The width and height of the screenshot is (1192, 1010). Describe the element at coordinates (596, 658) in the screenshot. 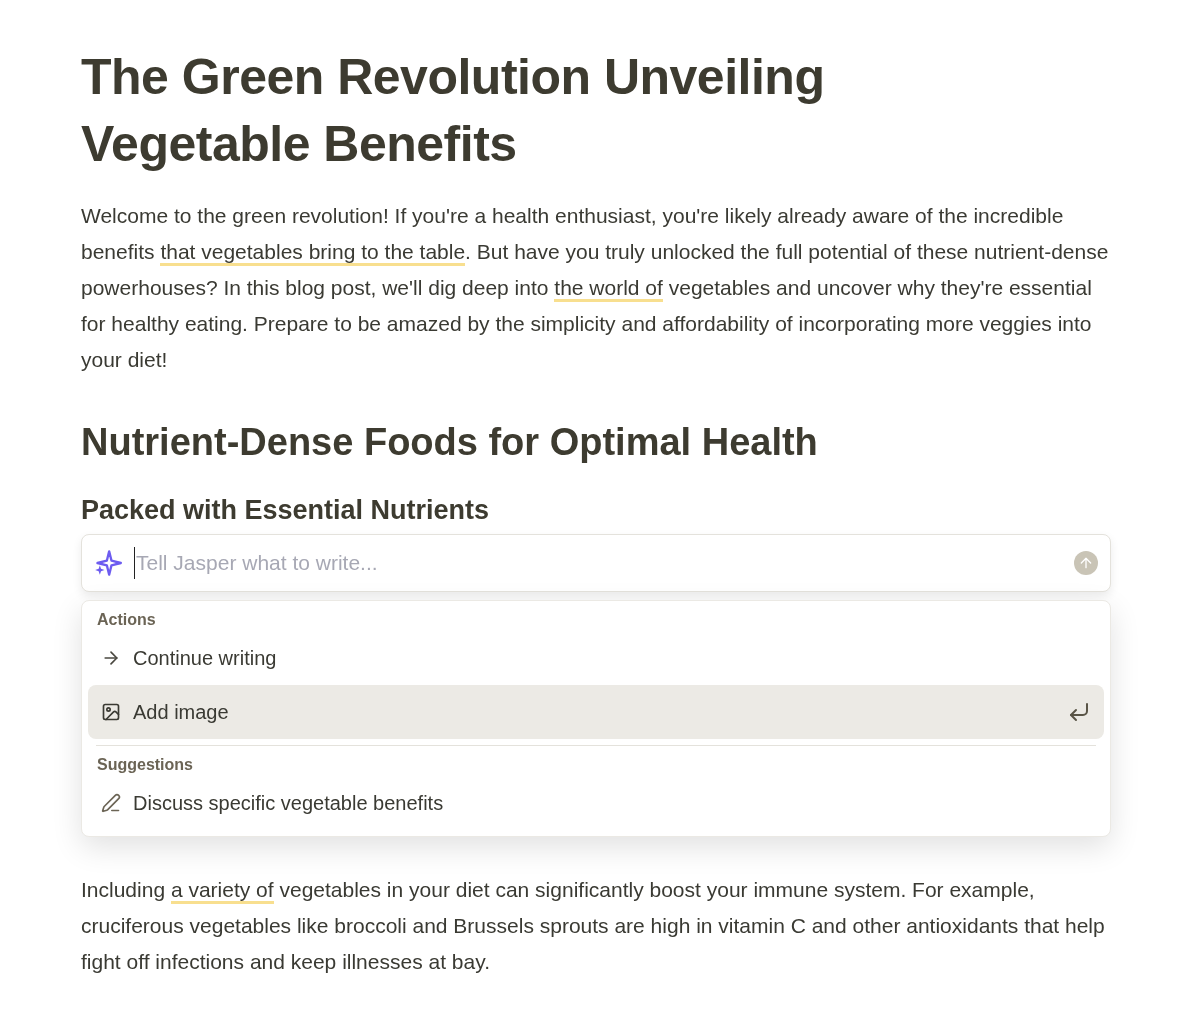

I see `menu-item: Continue writing` at that location.